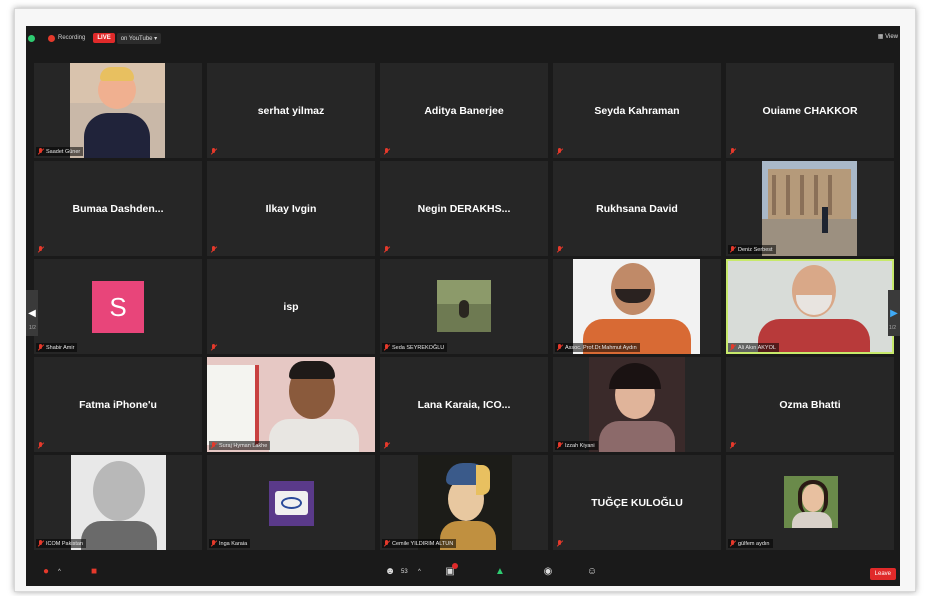  Describe the element at coordinates (592, 572) in the screenshot. I see `reactions-icon: ☺` at that location.